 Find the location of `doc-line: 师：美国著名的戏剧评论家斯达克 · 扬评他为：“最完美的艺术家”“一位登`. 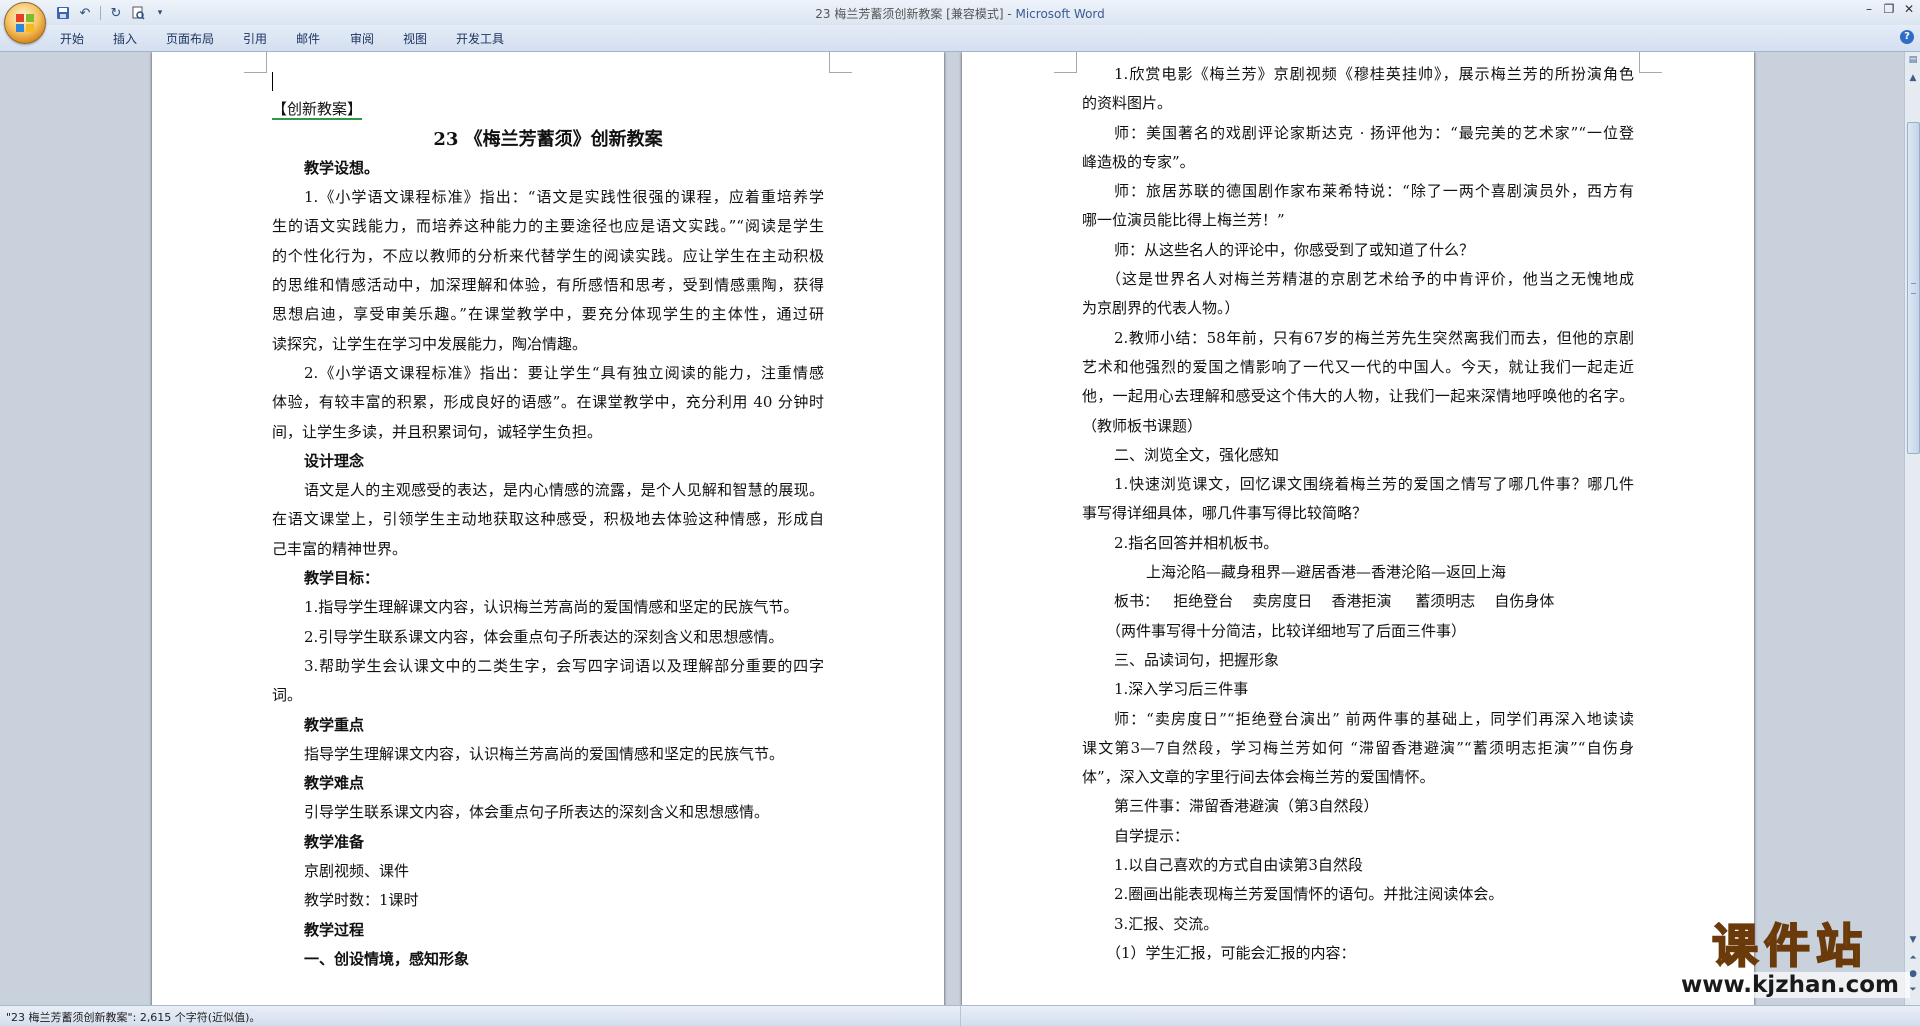

doc-line: 师：美国著名的戏剧评论家斯达克 · 扬评他为：“最完美的艺术家”“一位登 is located at coordinates (1374, 132).